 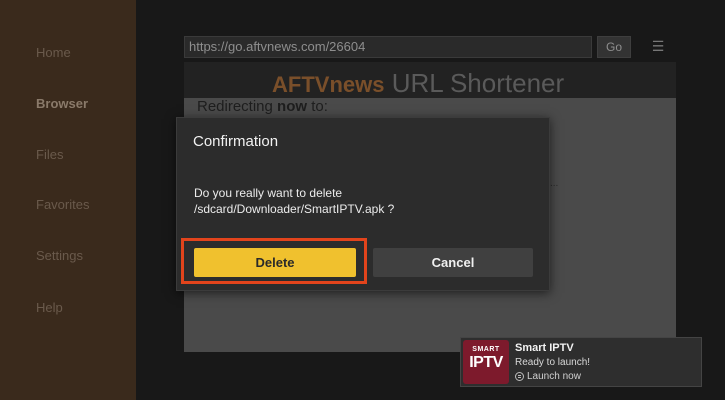 What do you see at coordinates (275, 262) in the screenshot?
I see `delete-button: Delete` at bounding box center [275, 262].